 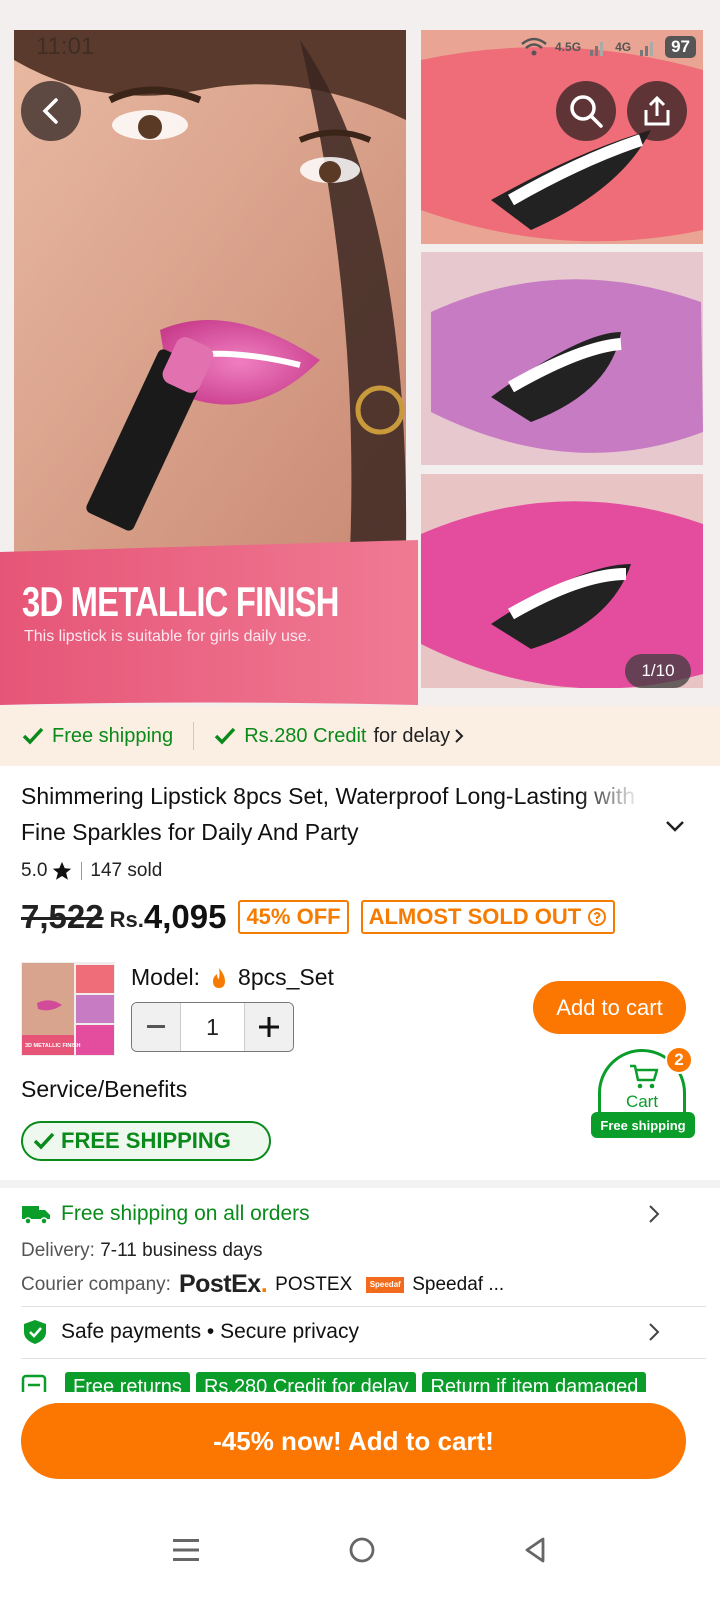 I want to click on wifi-icon, so click(x=534, y=46).